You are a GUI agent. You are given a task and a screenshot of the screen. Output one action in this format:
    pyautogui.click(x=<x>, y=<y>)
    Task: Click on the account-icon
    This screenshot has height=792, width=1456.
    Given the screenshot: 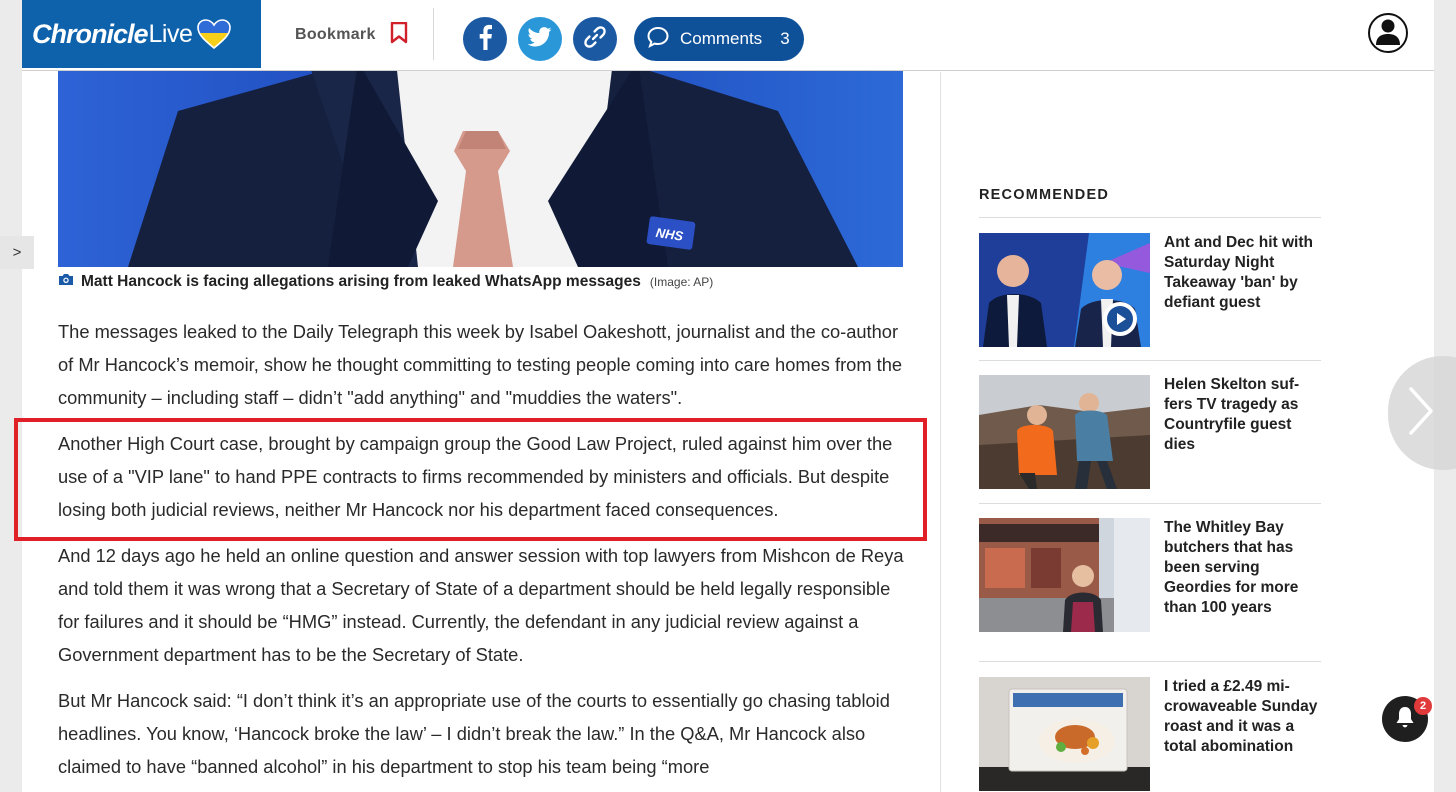 What is the action you would take?
    pyautogui.click(x=1388, y=33)
    